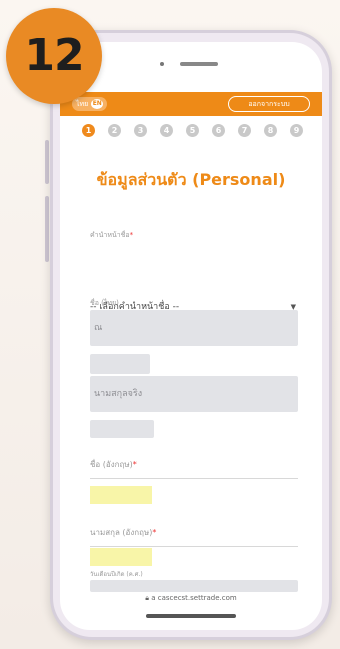  I want to click on step-3: 3, so click(140, 130).